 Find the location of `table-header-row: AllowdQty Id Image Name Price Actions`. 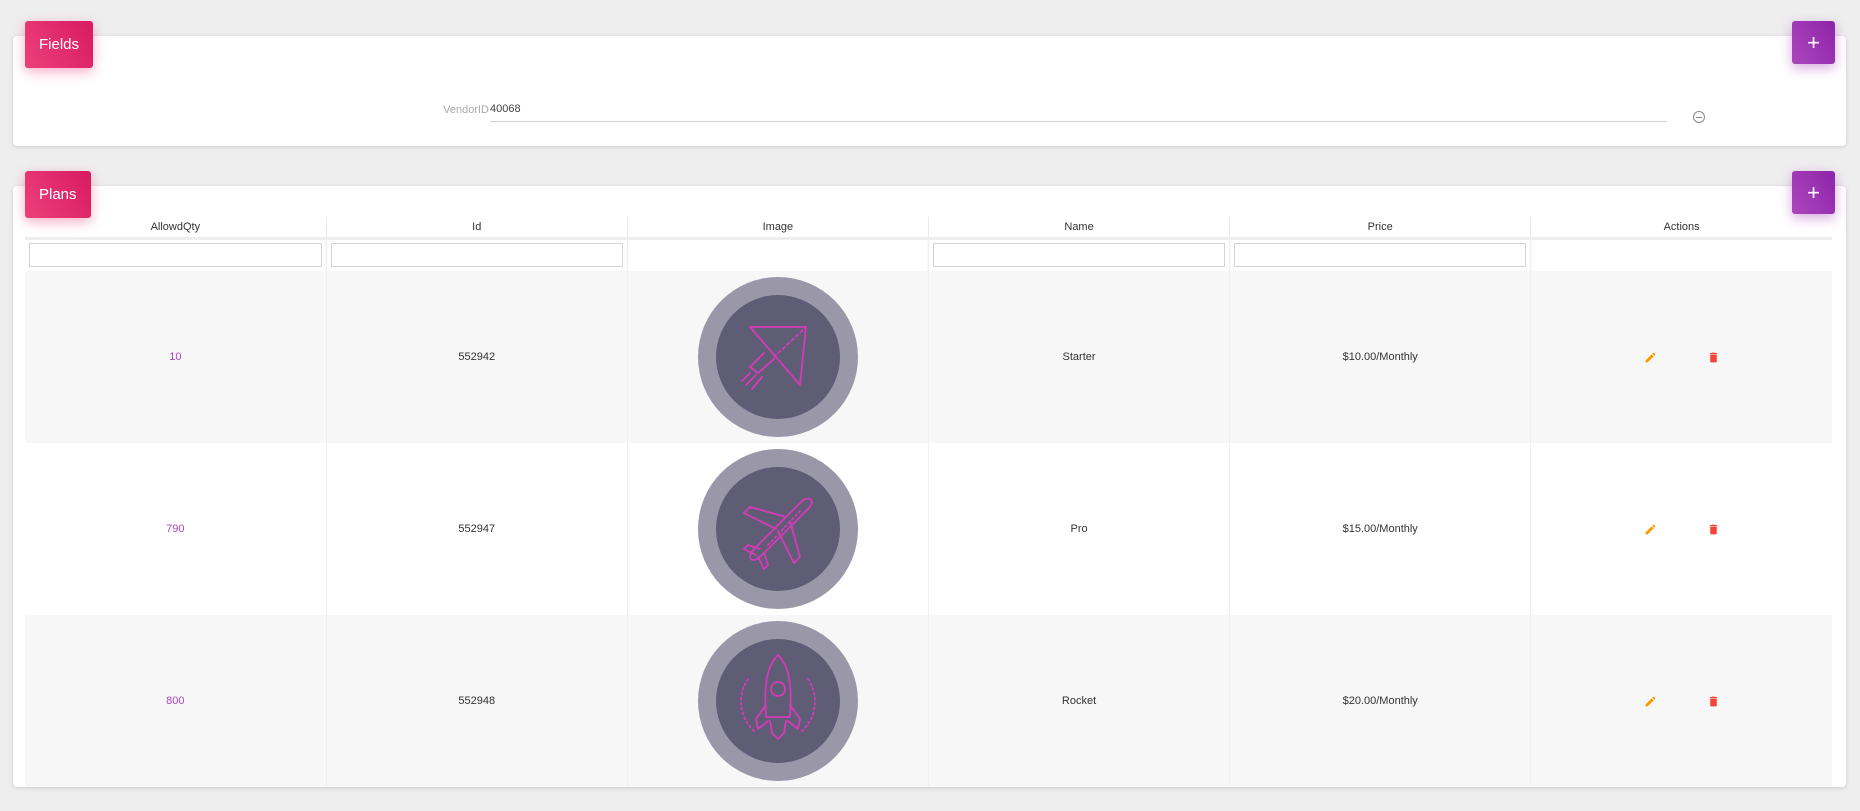

table-header-row: AllowdQty Id Image Name Price Actions is located at coordinates (928, 228).